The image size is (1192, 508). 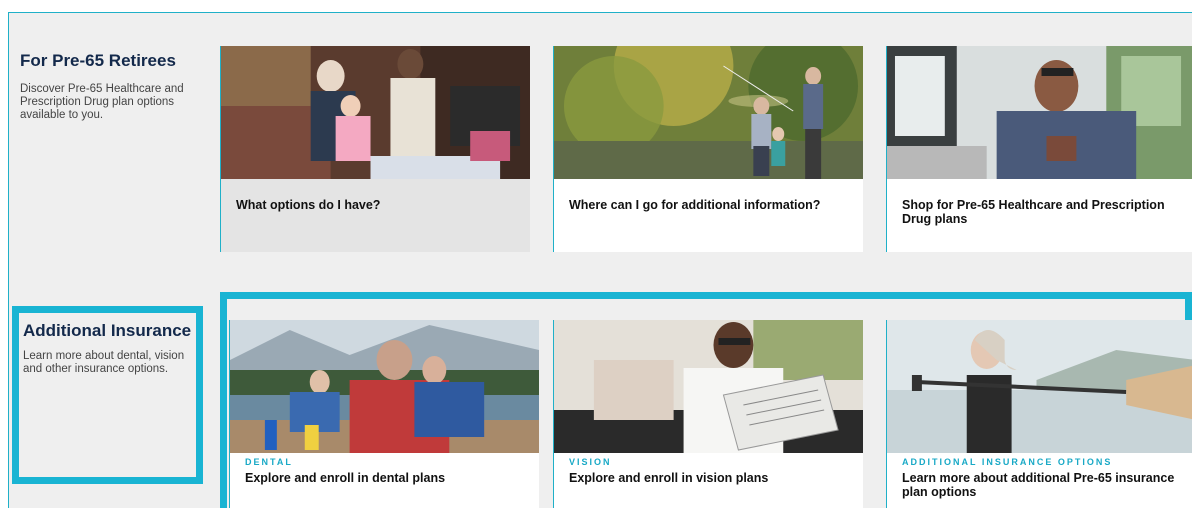 I want to click on additional-title: Additional Insurance, so click(x=107, y=330).